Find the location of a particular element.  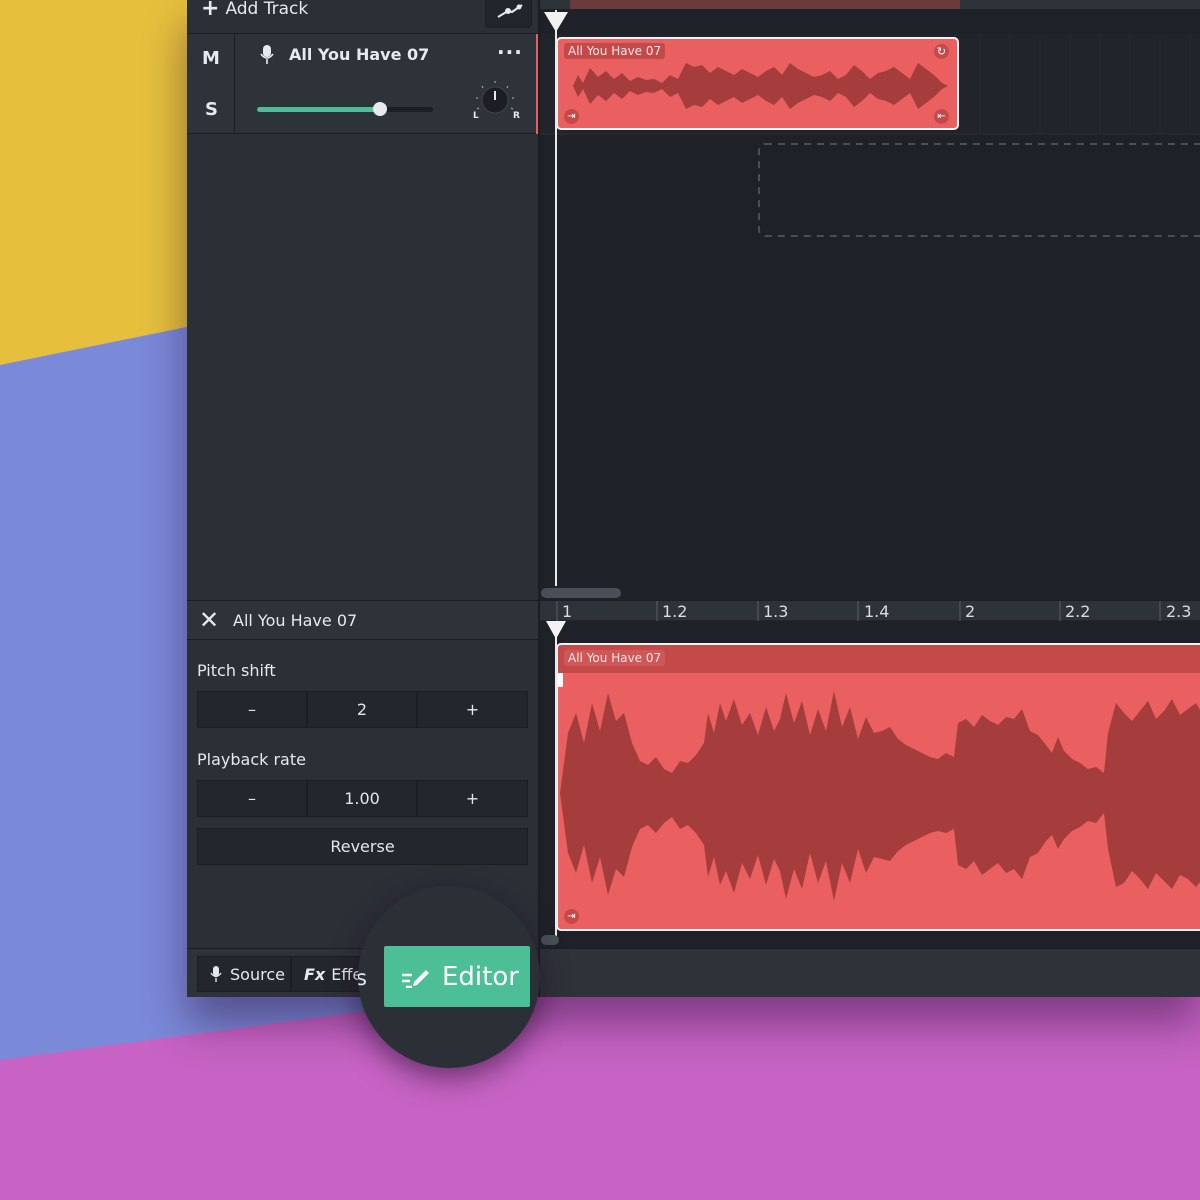

magnifier-callout: s Editor is located at coordinates (449, 977).